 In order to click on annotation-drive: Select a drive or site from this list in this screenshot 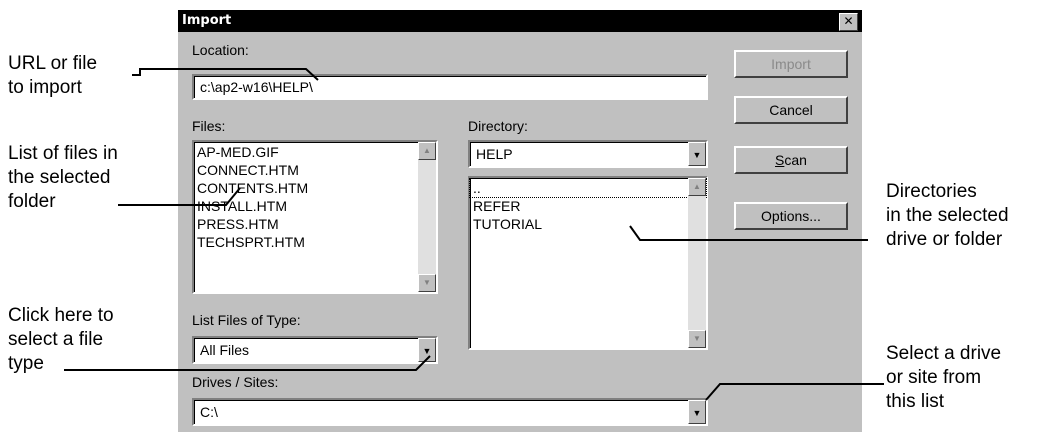, I will do `click(943, 378)`.